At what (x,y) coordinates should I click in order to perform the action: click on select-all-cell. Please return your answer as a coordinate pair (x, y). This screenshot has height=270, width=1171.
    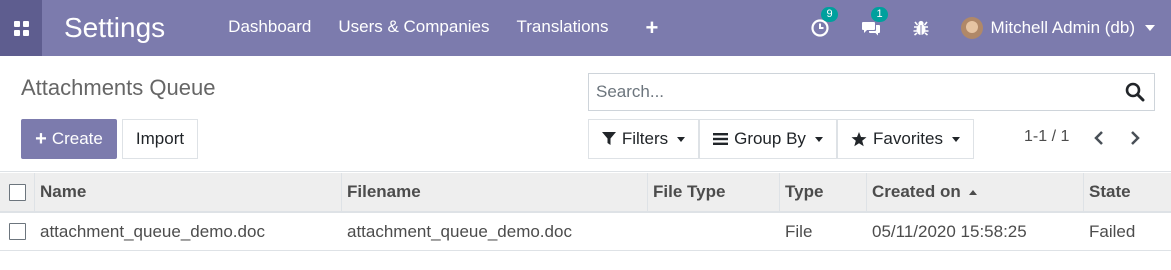
    Looking at the image, I should click on (17, 192).